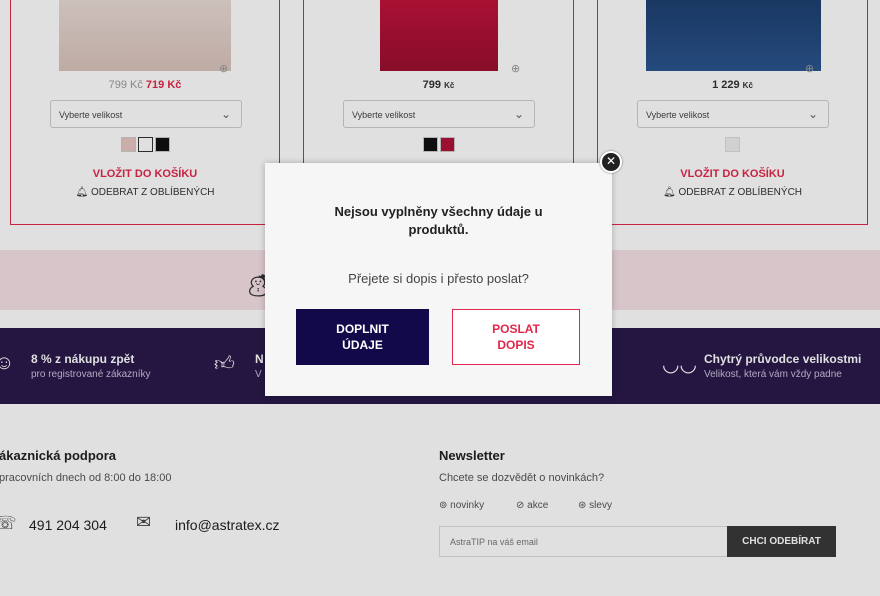 The width and height of the screenshot is (880, 596). I want to click on fill-details-button: DOPLNIT ÚDAJE, so click(362, 337).